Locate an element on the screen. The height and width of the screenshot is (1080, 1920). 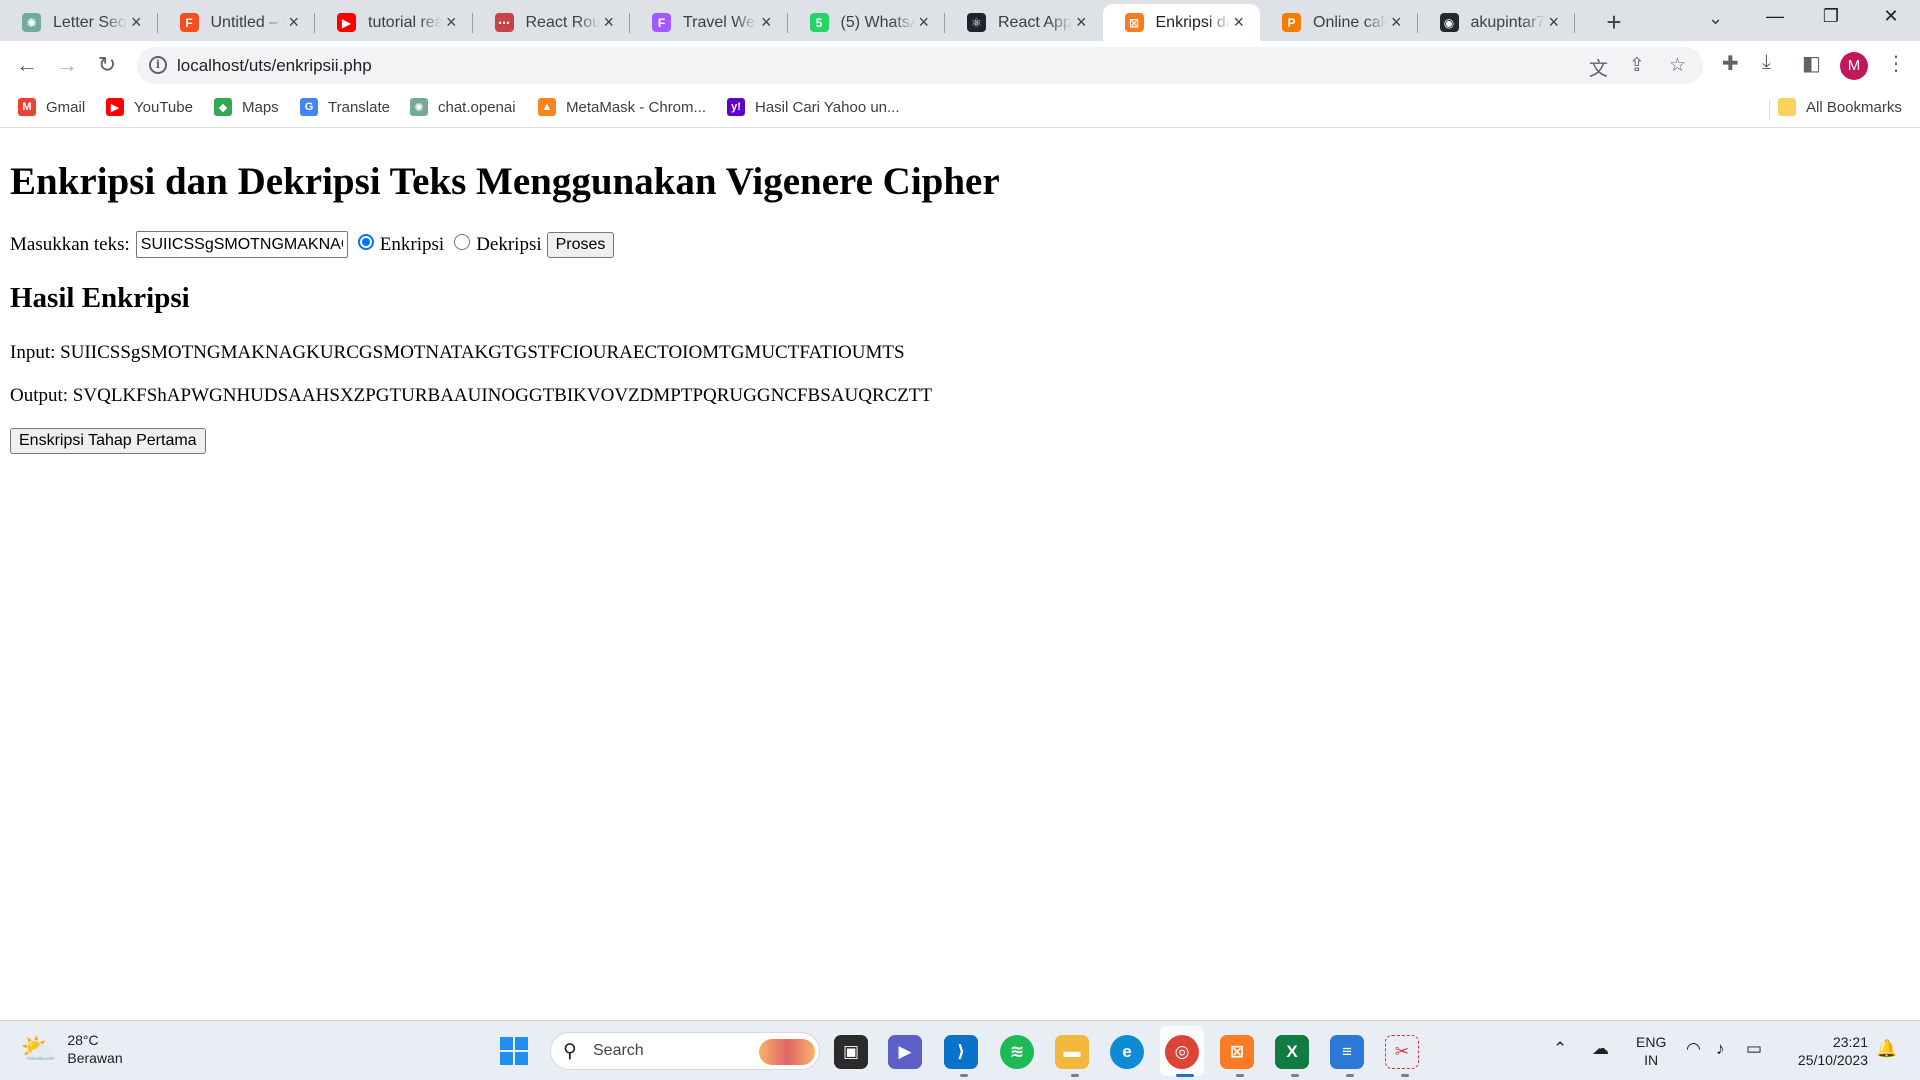
tab-search-chevron-icon: ⌄ is located at coordinates (1715, 18).